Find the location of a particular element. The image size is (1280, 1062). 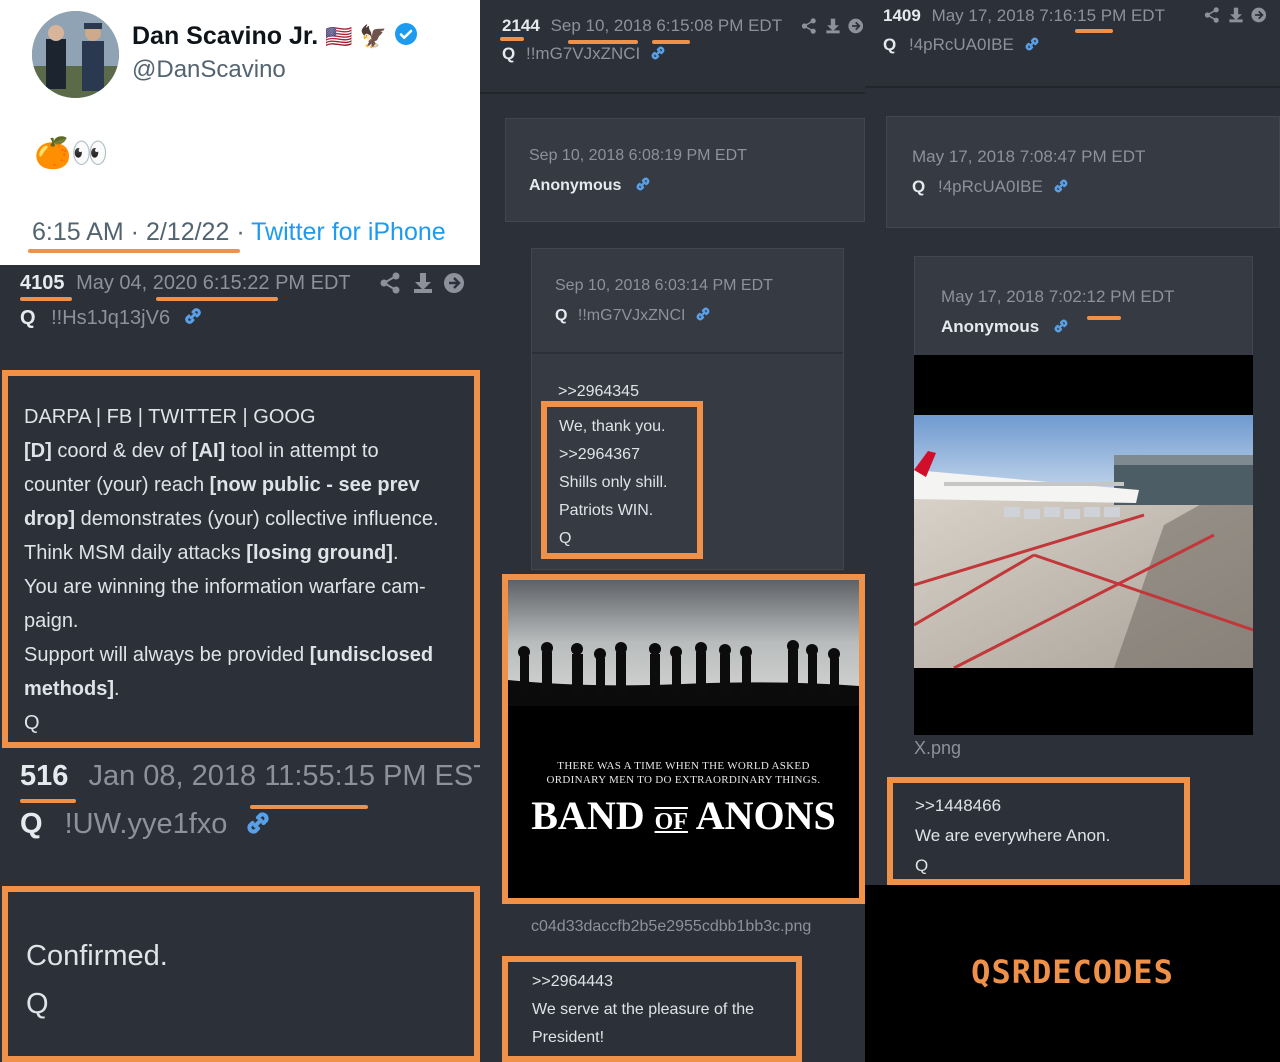

post-number: 516 is located at coordinates (44, 776).